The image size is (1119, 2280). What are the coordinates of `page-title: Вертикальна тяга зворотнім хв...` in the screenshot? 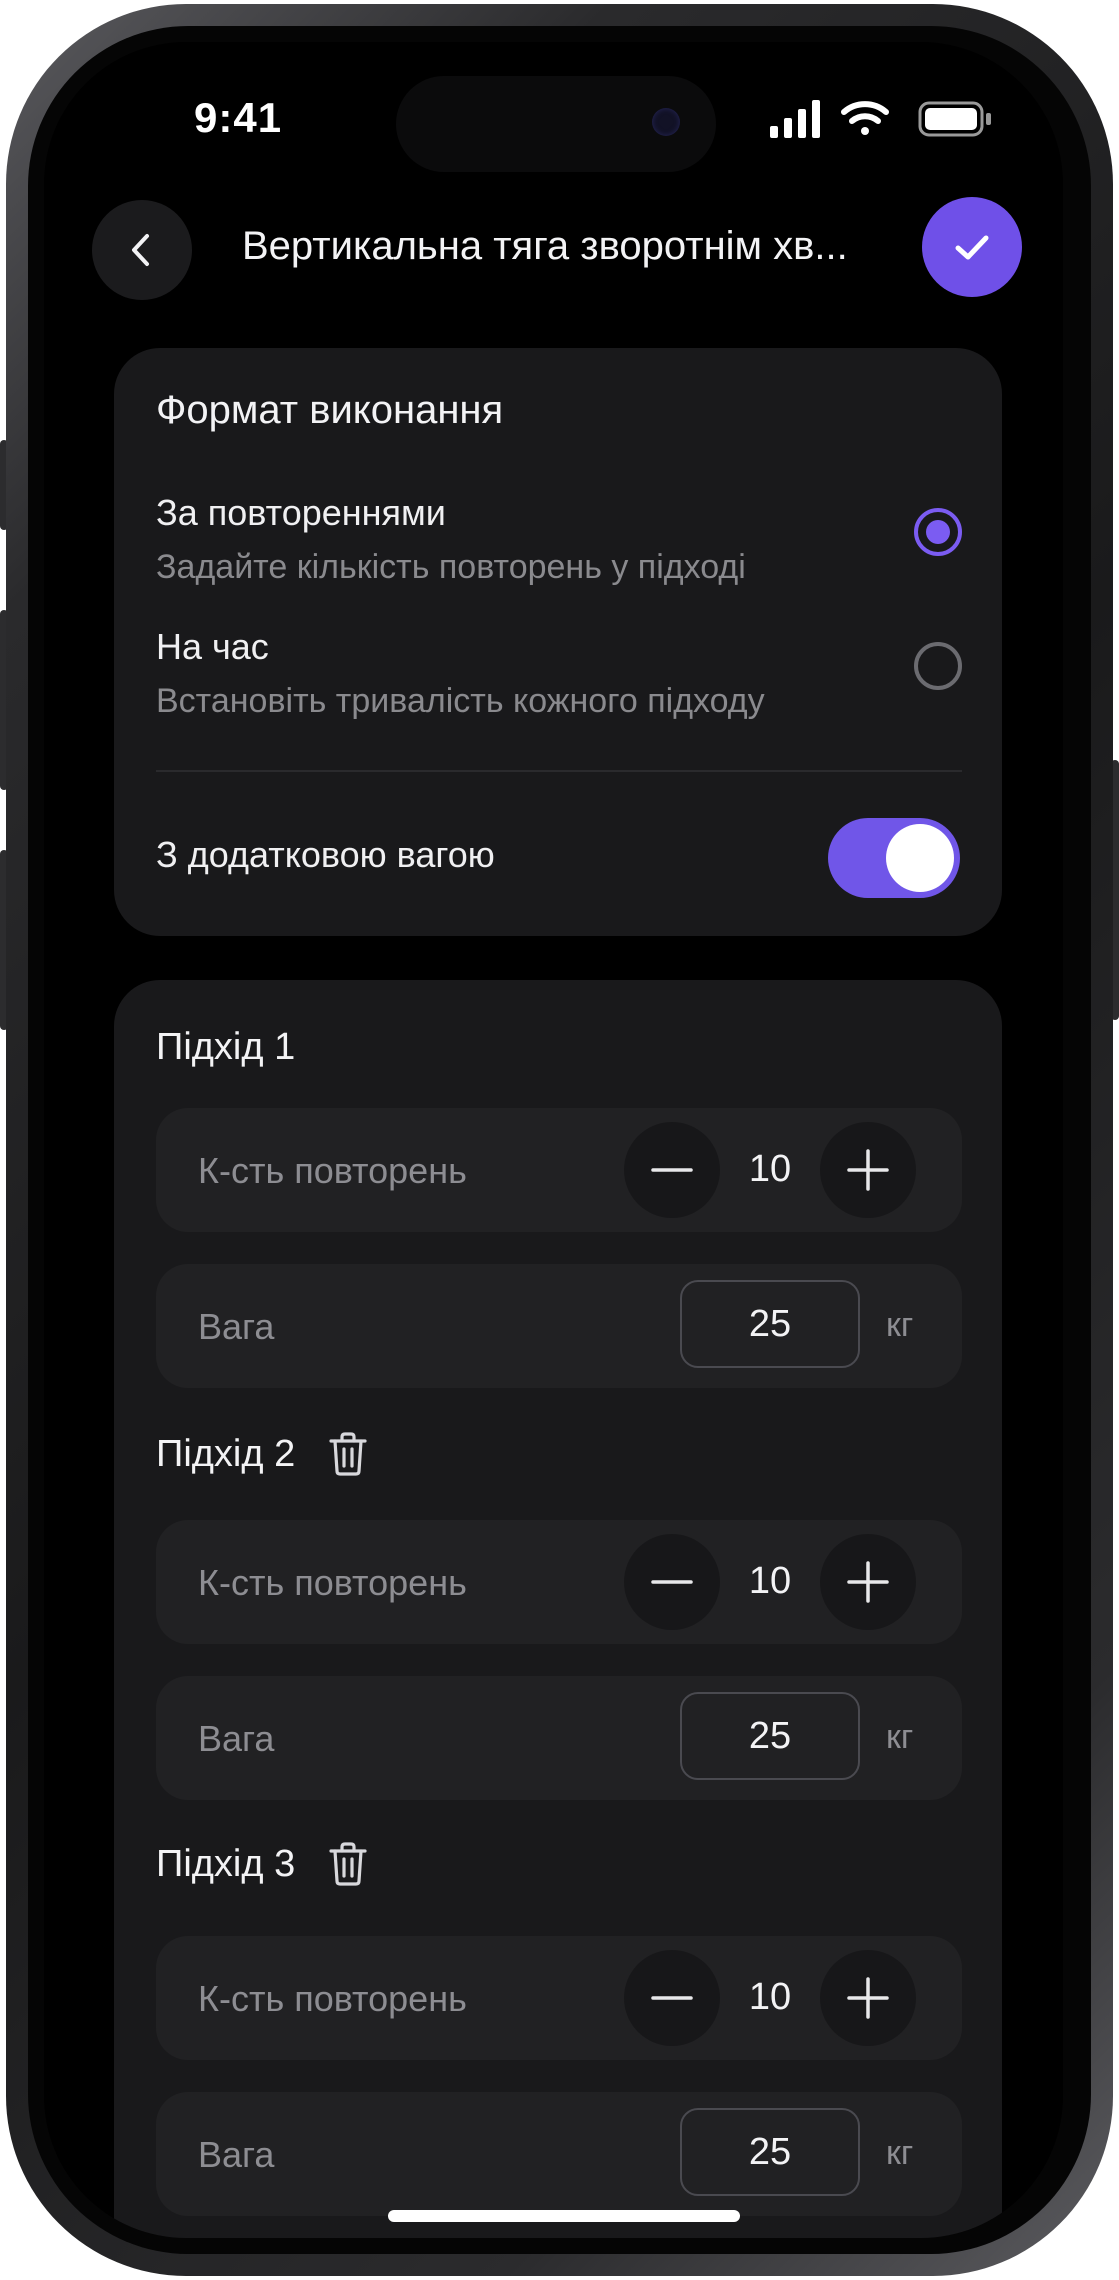 It's located at (545, 246).